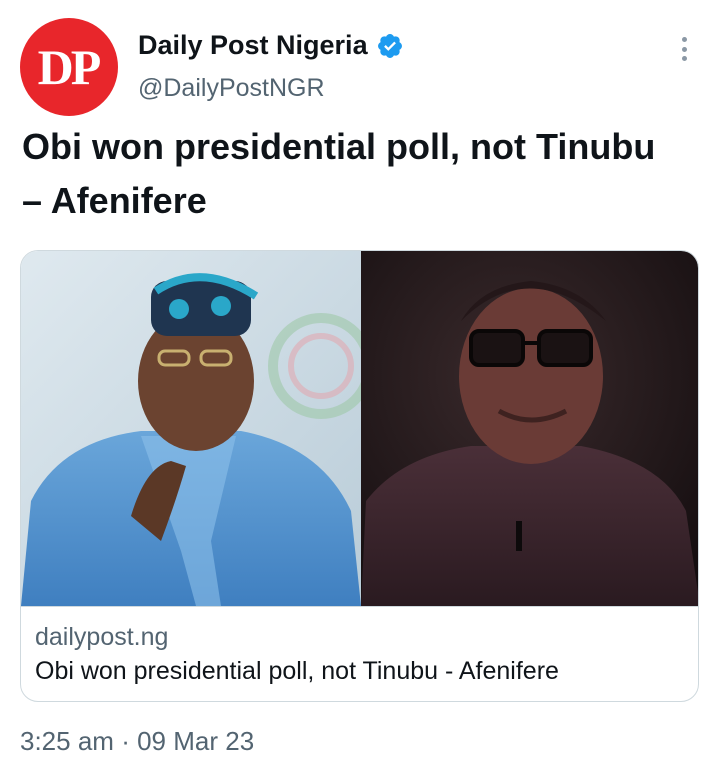 This screenshot has width=720, height=776. I want to click on more-options-icon, so click(684, 39).